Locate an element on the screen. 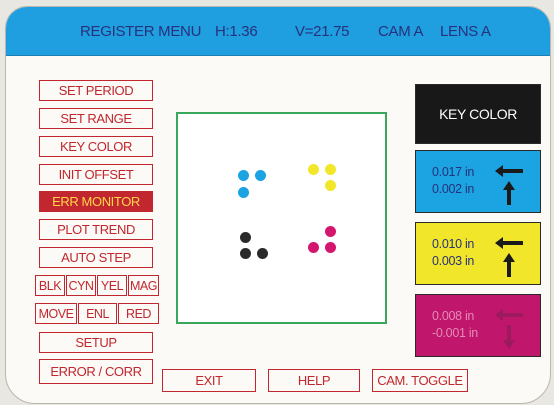 The height and width of the screenshot is (405, 554). cyan-offset-panel: 0.017 in 0.002 in is located at coordinates (478, 181).